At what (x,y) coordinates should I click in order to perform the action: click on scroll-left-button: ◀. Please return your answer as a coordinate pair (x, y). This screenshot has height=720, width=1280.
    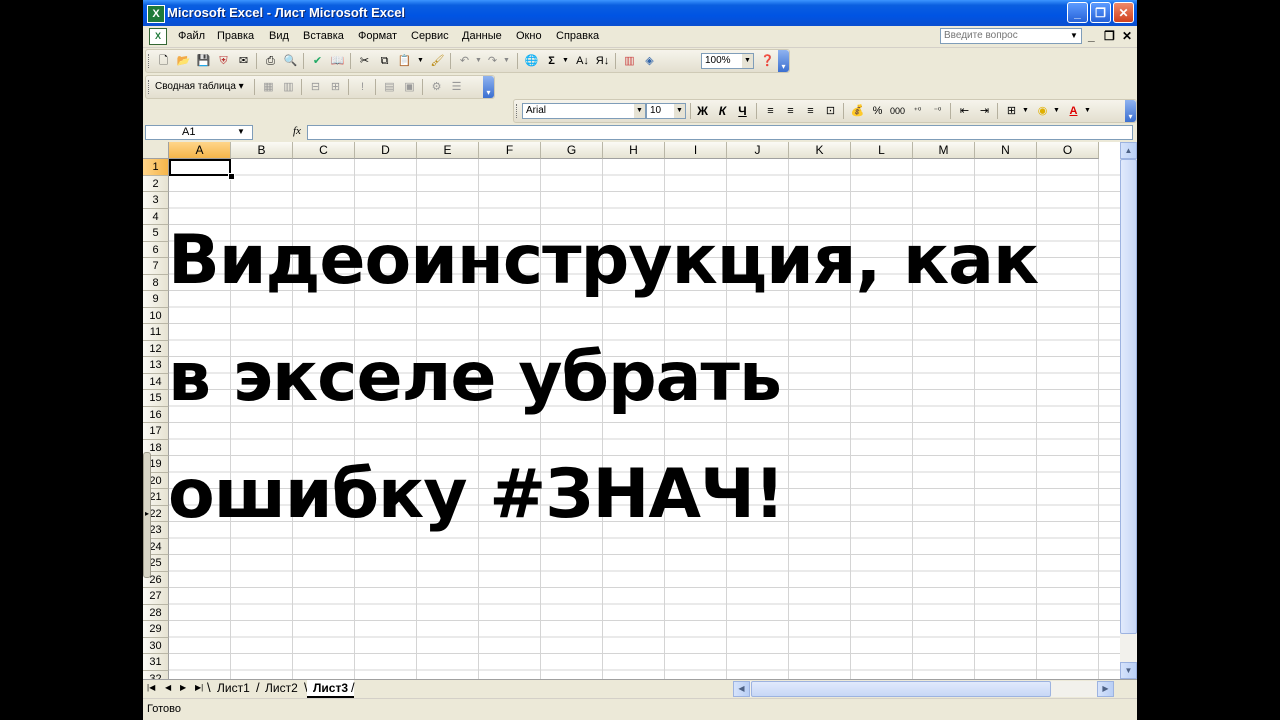
    Looking at the image, I should click on (741, 689).